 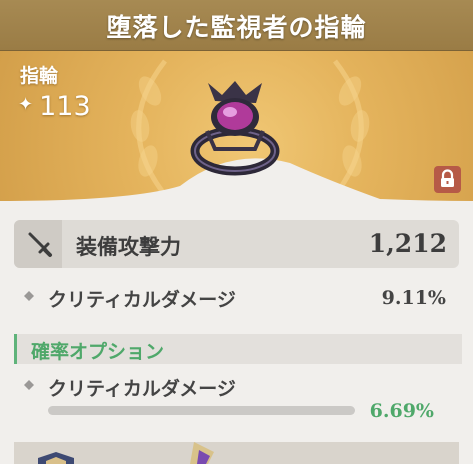 What do you see at coordinates (407, 243) in the screenshot?
I see `main-stat-value: 1,212` at bounding box center [407, 243].